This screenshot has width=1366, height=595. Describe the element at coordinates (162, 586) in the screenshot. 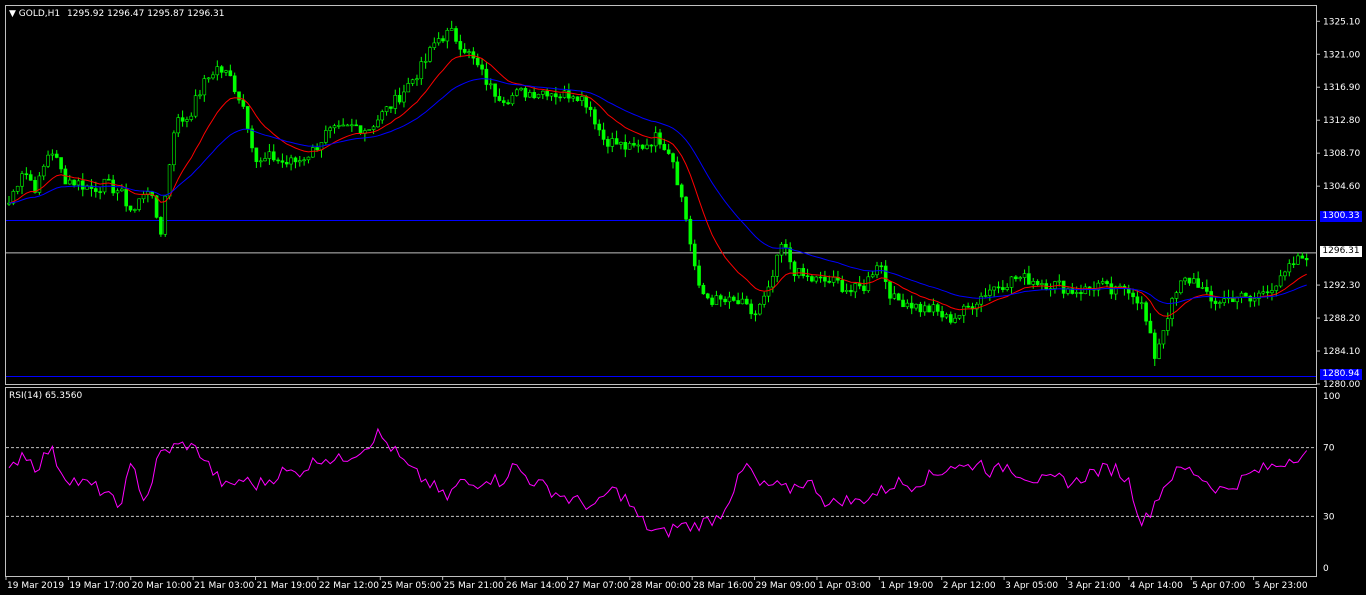

I see `time-label: 20 Mar 10:00` at that location.